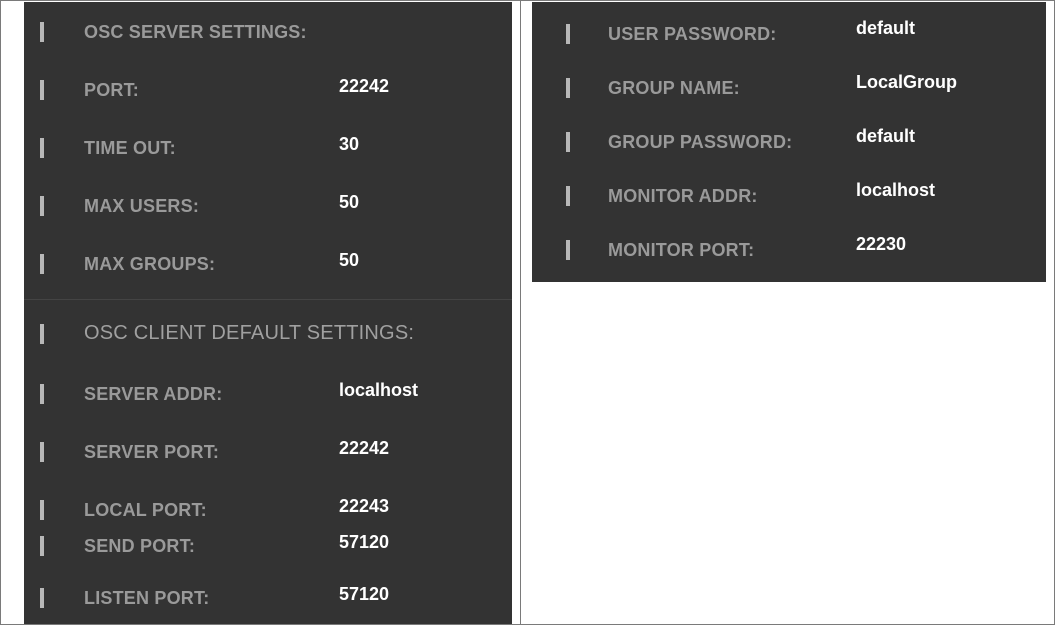  I want to click on setting-label: SERVER PORT:, so click(152, 452).